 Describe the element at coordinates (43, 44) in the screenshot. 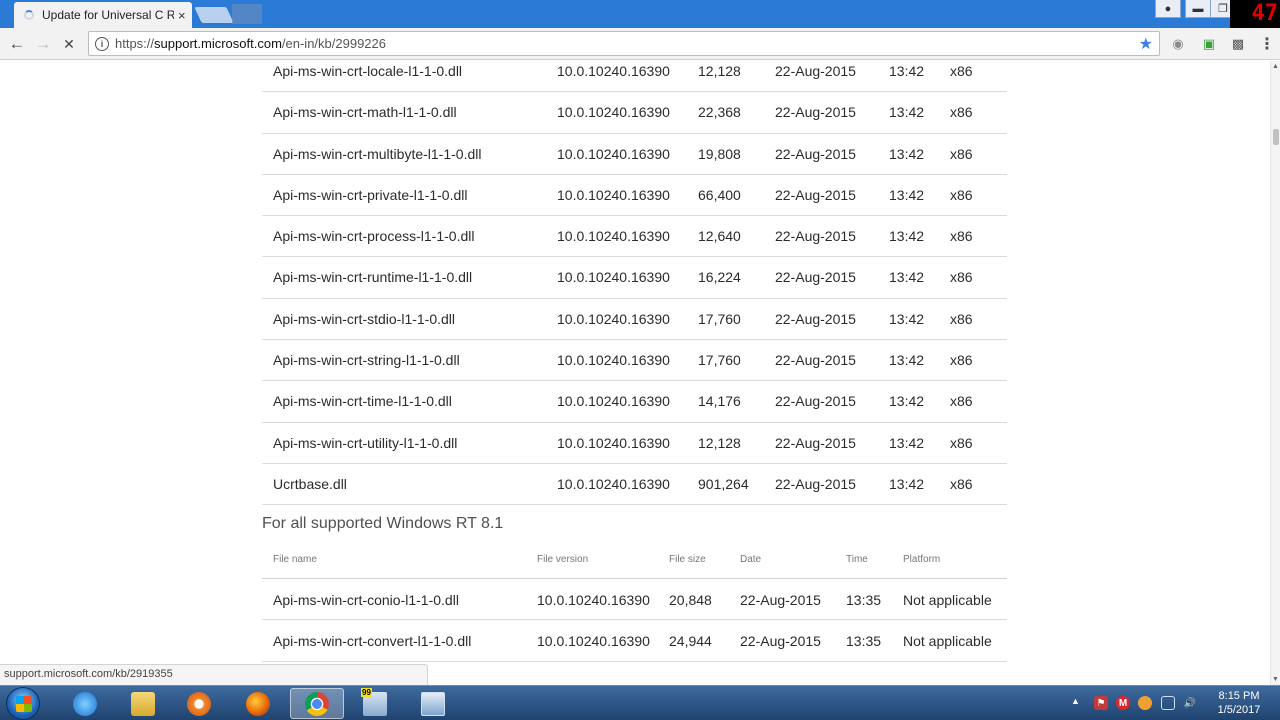

I see `forward-arrow-icon: →` at that location.